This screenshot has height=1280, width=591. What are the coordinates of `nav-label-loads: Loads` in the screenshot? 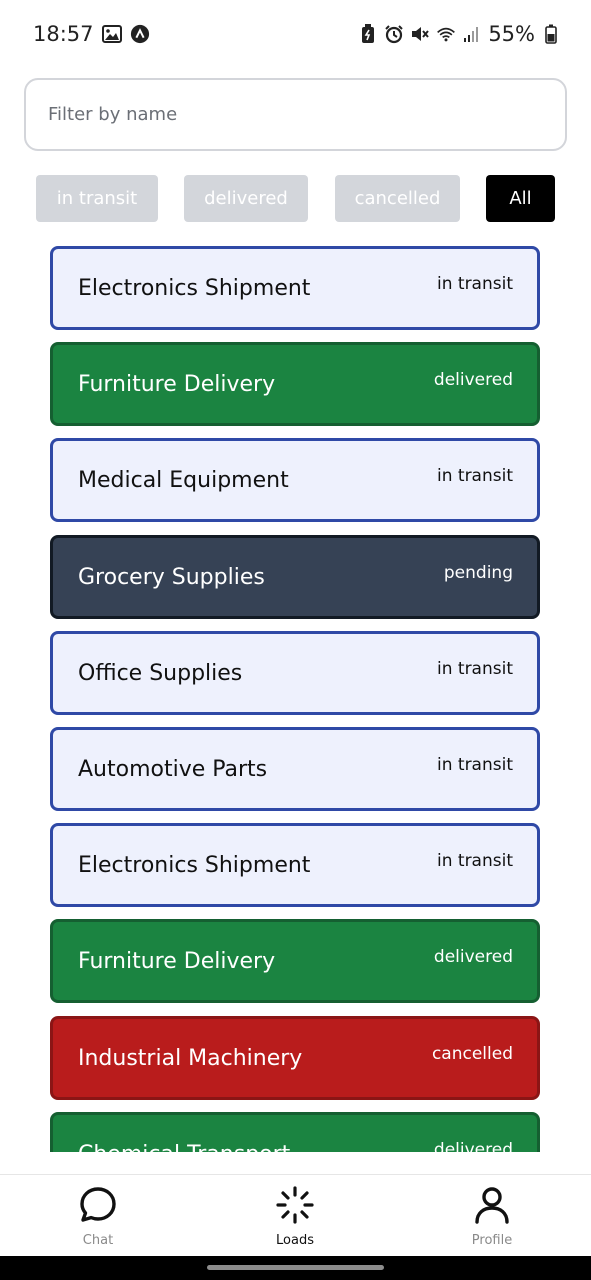 It's located at (295, 1240).